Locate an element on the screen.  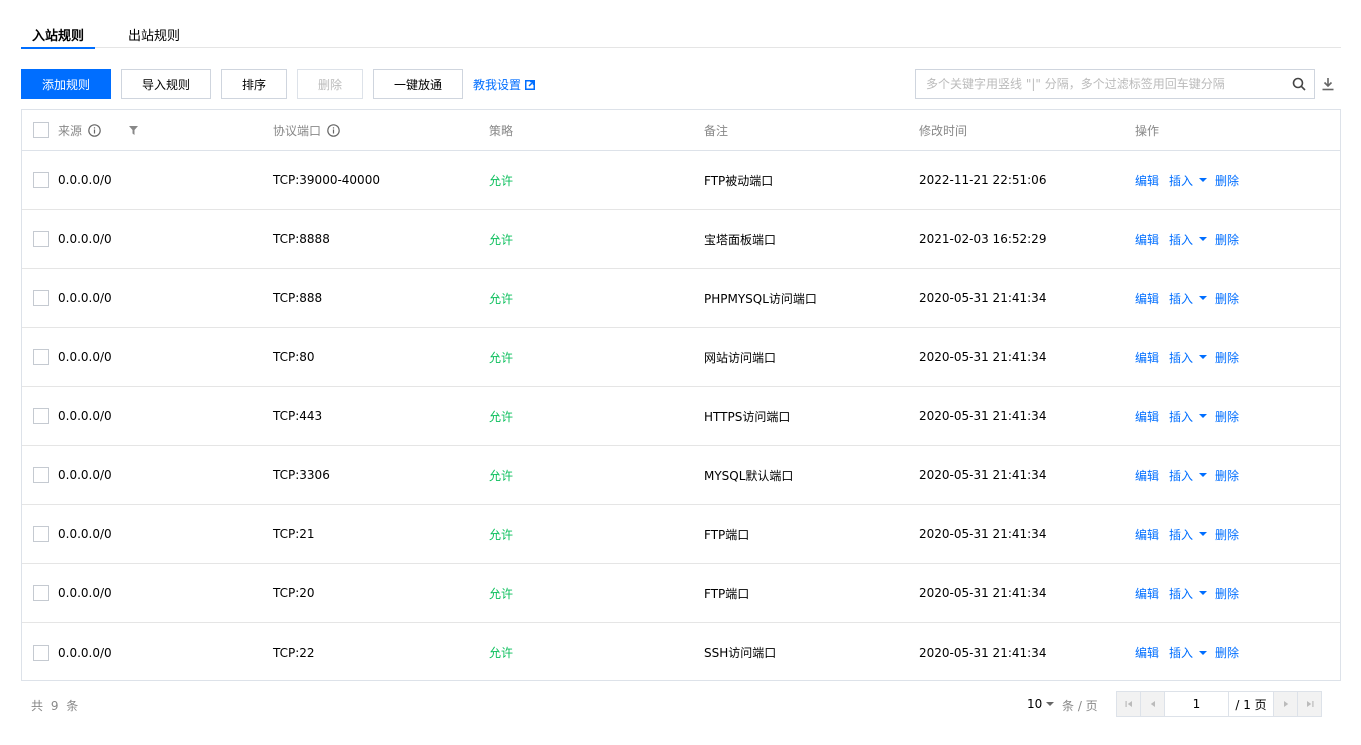
header-modified: 修改时间 is located at coordinates (943, 130).